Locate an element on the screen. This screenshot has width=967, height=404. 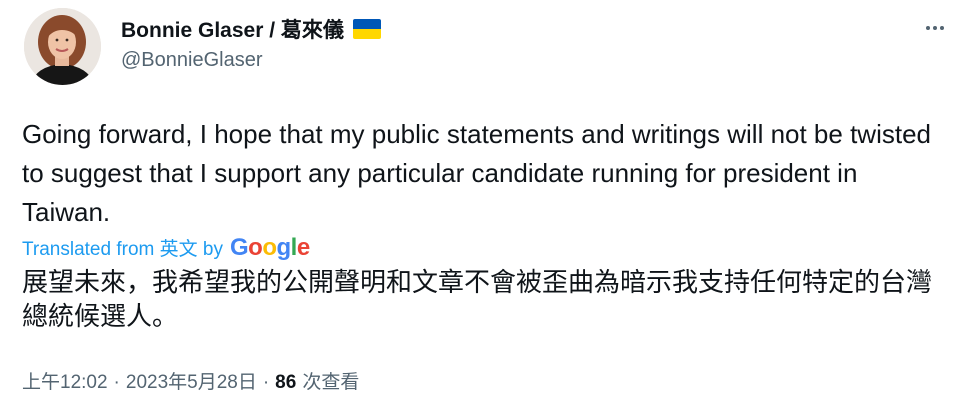
views-label: 次查看 is located at coordinates (331, 382).